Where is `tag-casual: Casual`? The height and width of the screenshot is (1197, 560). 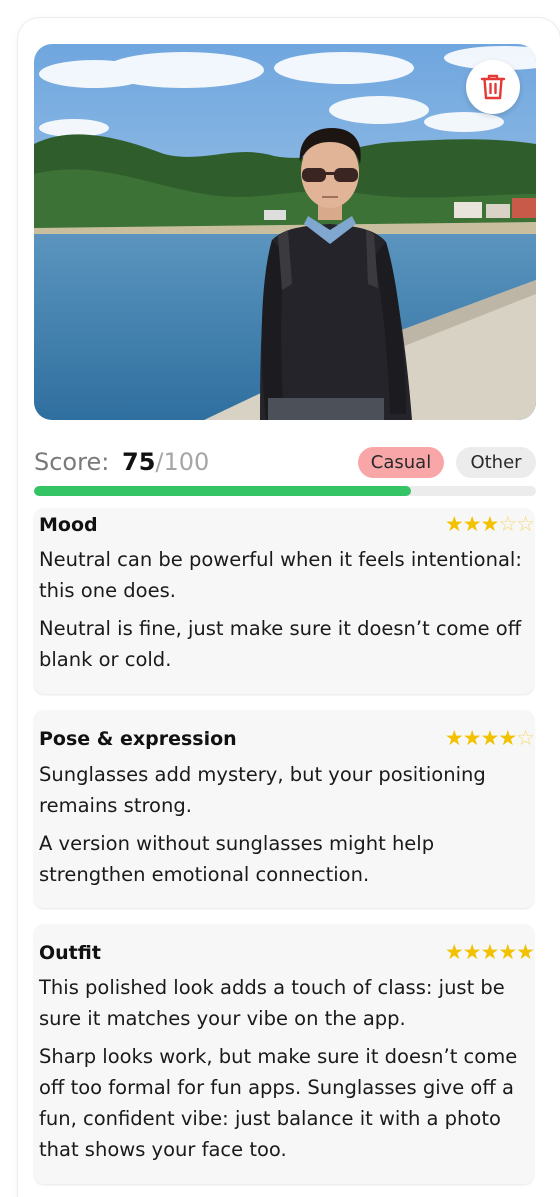 tag-casual: Casual is located at coordinates (401, 462).